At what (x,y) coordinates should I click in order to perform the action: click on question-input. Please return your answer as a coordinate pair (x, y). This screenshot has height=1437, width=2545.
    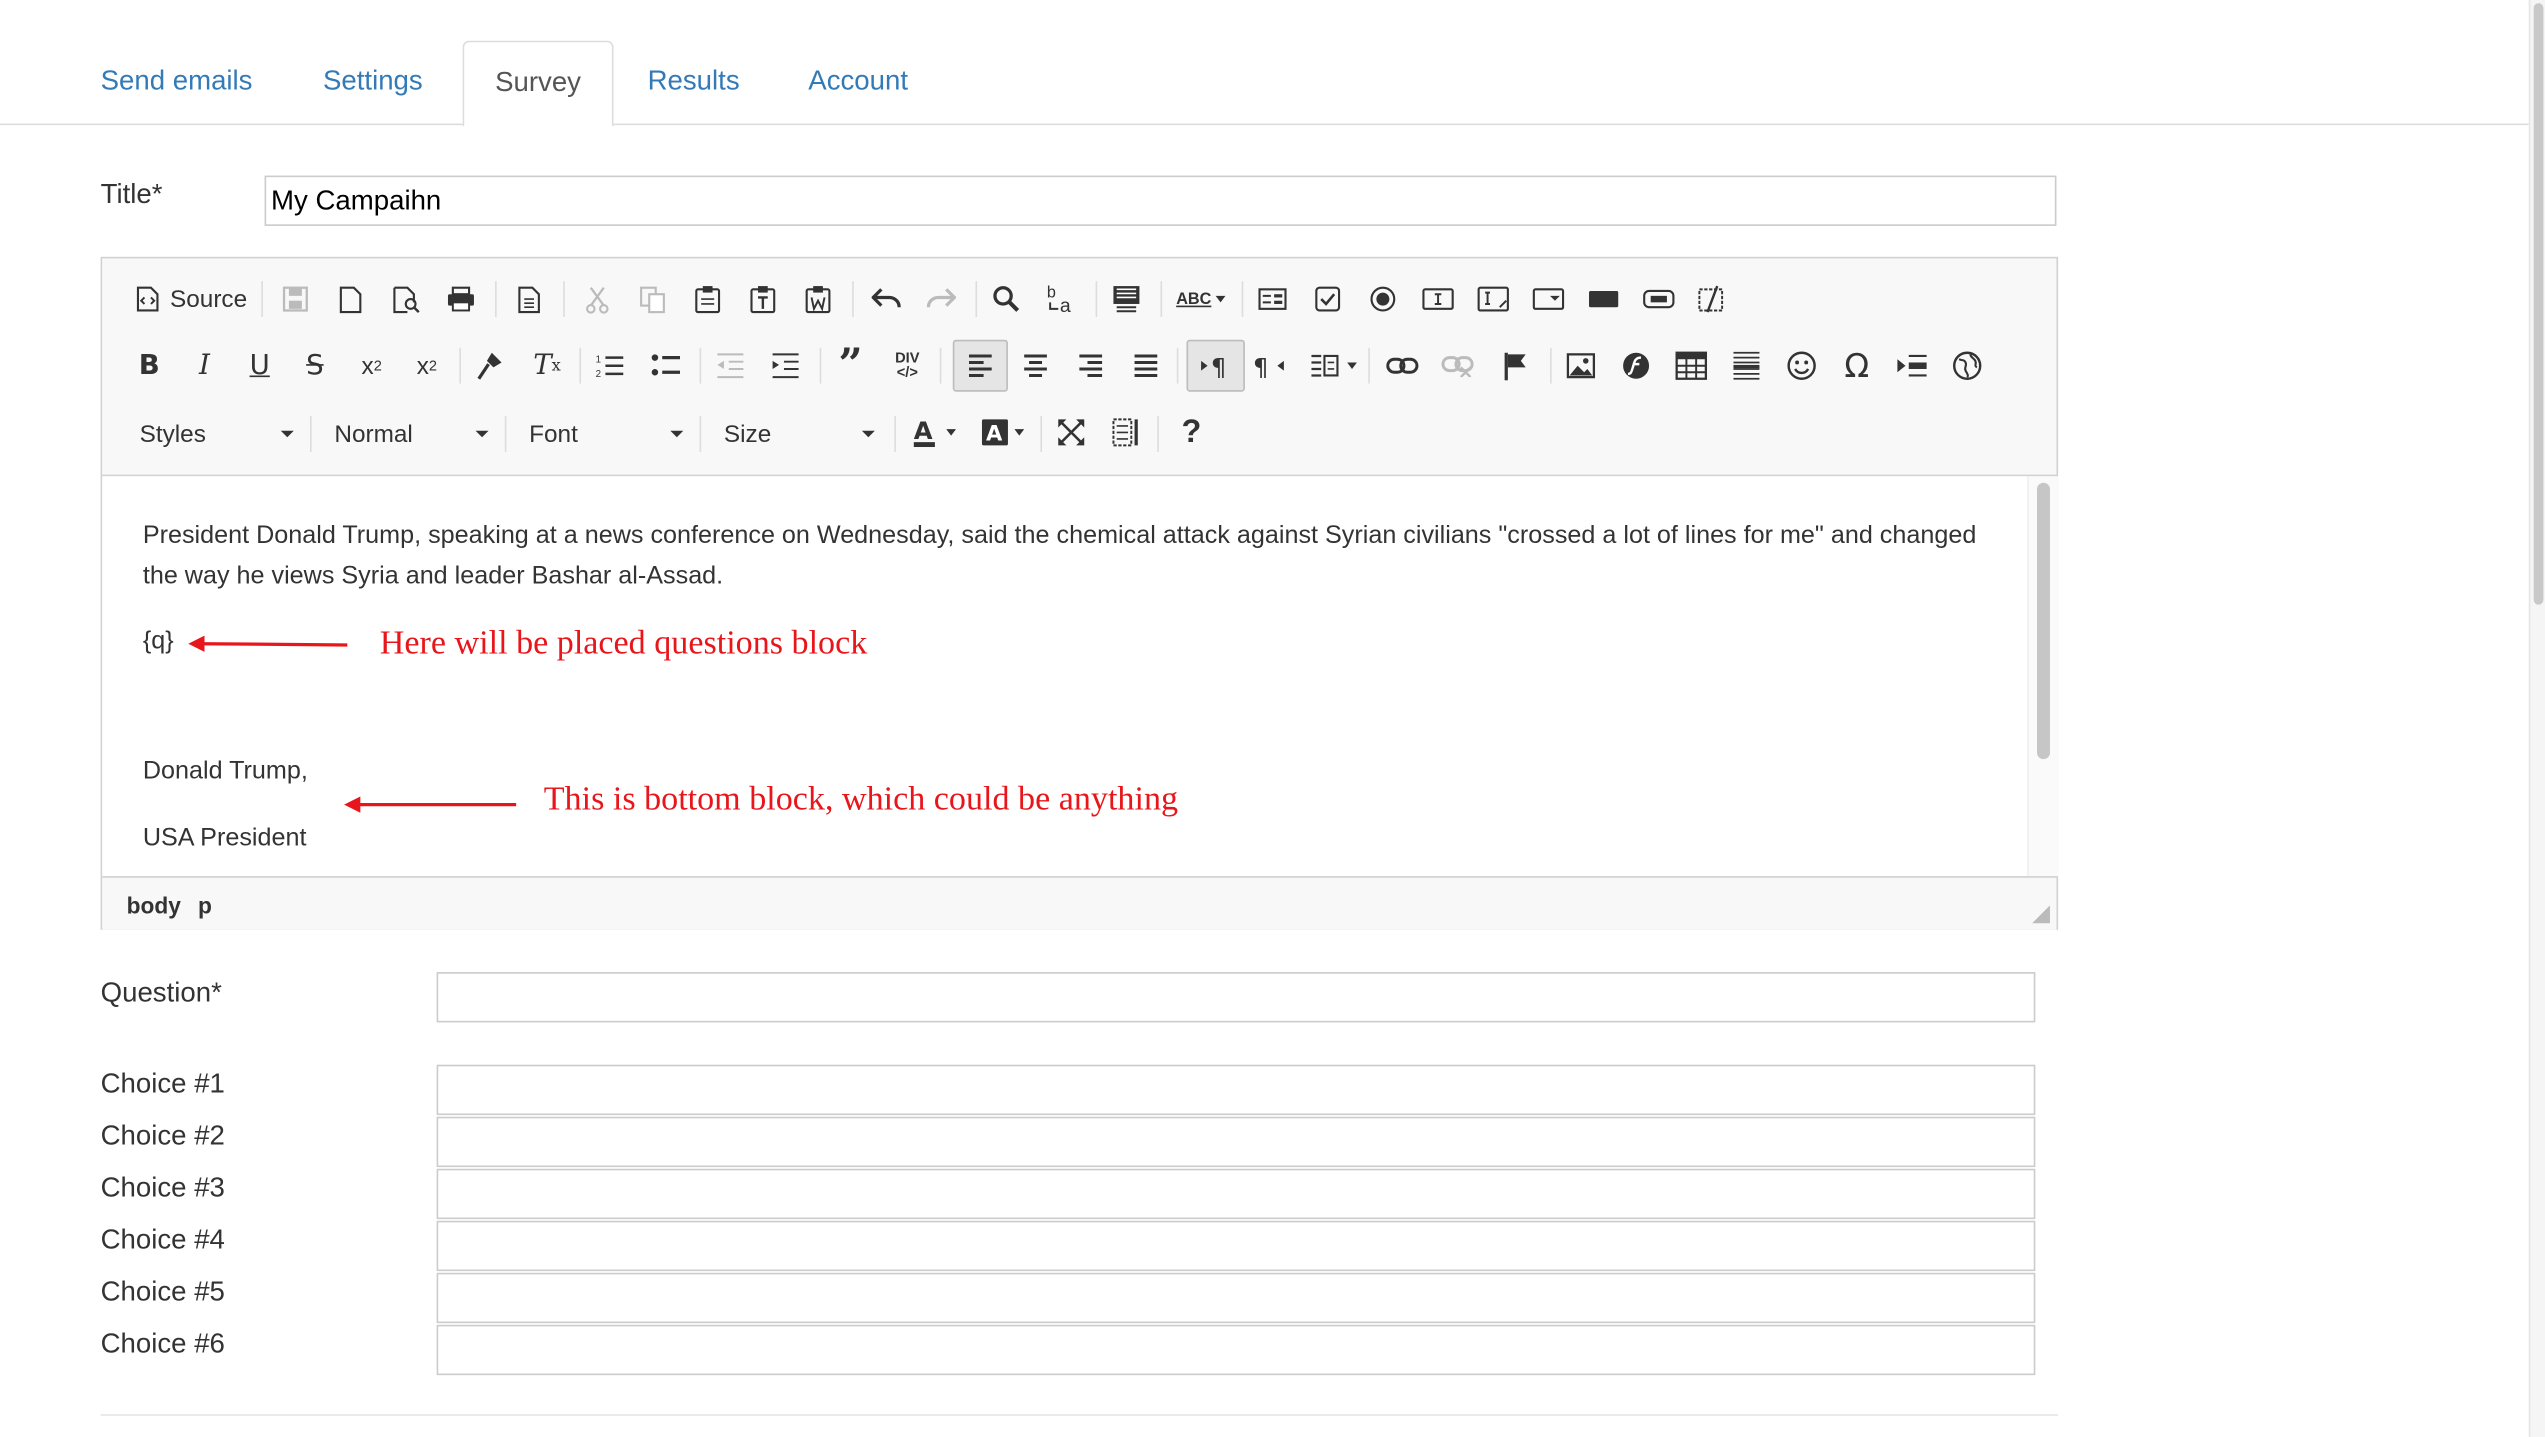
    Looking at the image, I should click on (1236, 997).